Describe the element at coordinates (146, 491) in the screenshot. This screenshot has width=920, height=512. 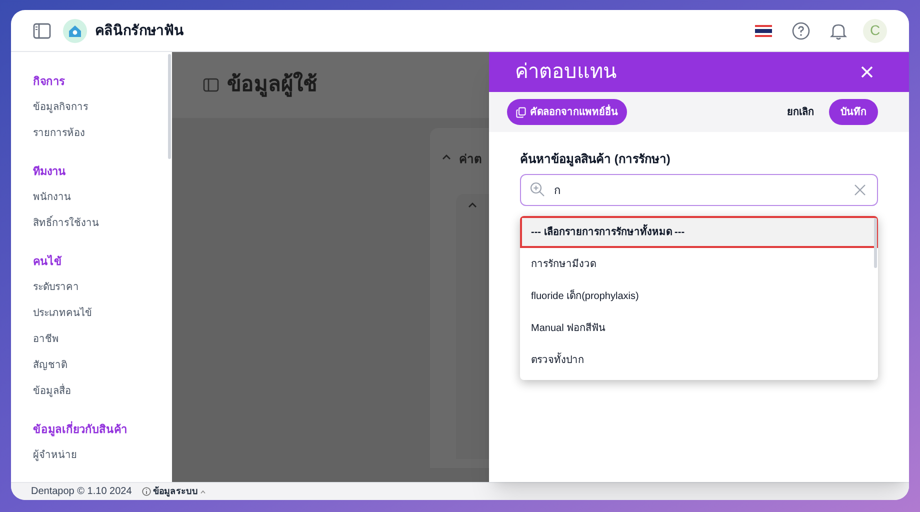
I see `info-icon` at that location.